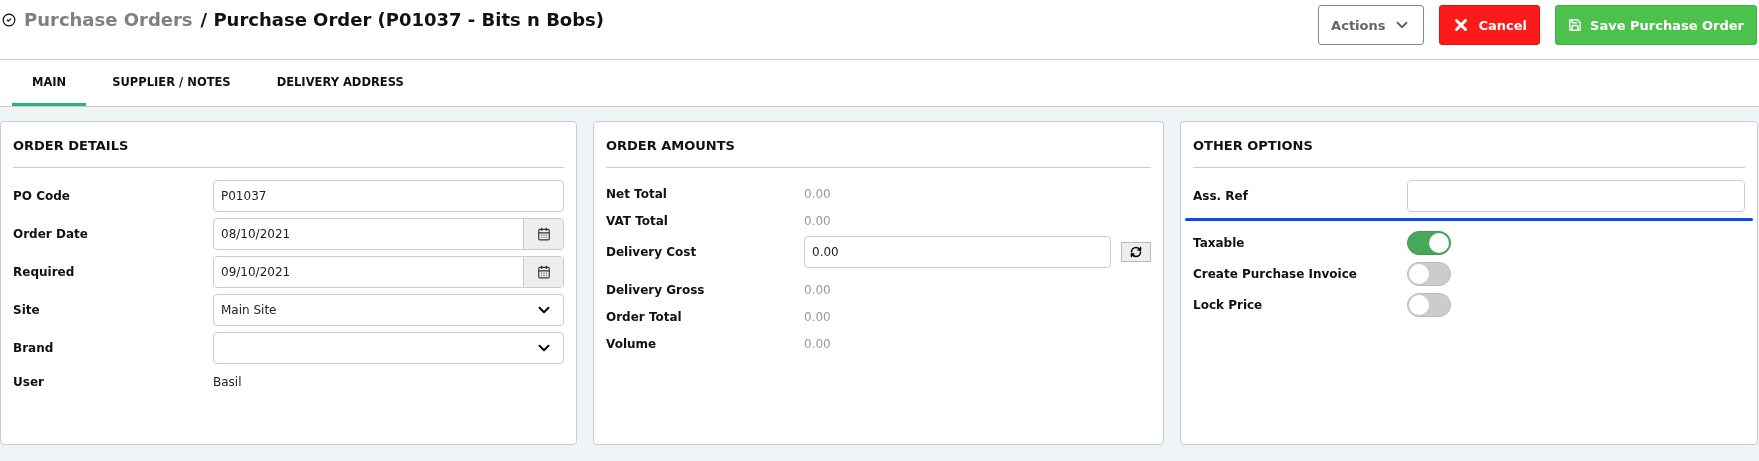 This screenshot has height=461, width=1759. Describe the element at coordinates (632, 343) in the screenshot. I see `field-label: Volume` at that location.